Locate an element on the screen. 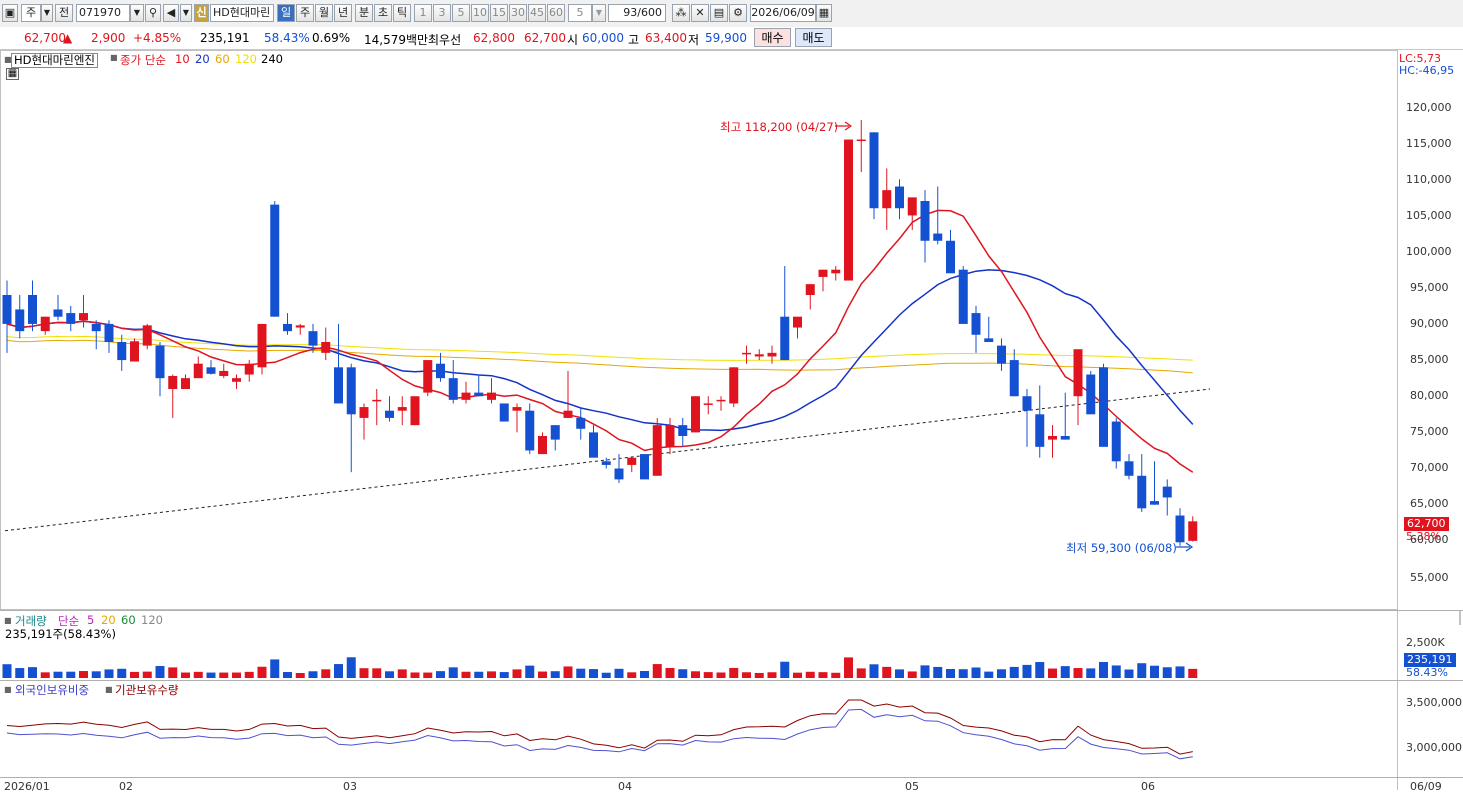 The height and width of the screenshot is (800, 1463). speaker-dropdown-icon: ▼ is located at coordinates (186, 13).